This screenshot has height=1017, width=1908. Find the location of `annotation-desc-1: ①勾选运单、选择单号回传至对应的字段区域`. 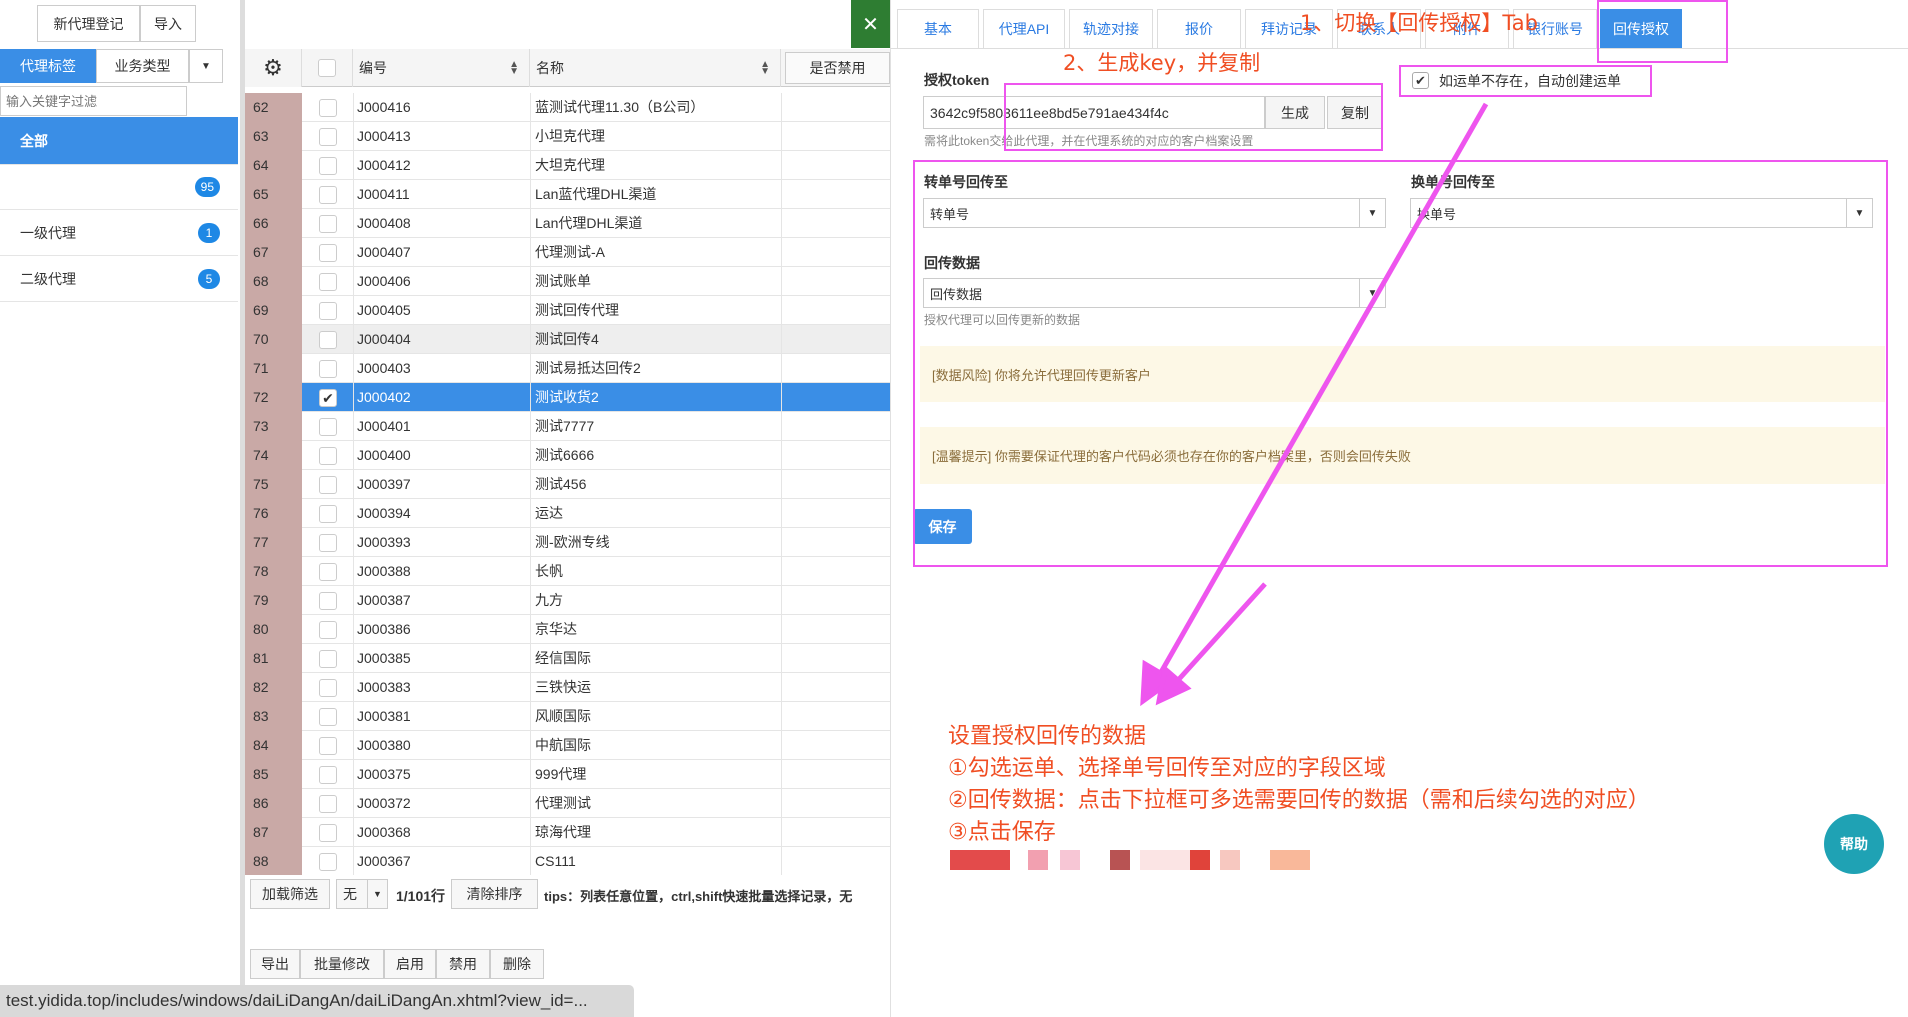

annotation-desc-1: ①勾选运单、选择单号回传至对应的字段区域 is located at coordinates (1167, 768).